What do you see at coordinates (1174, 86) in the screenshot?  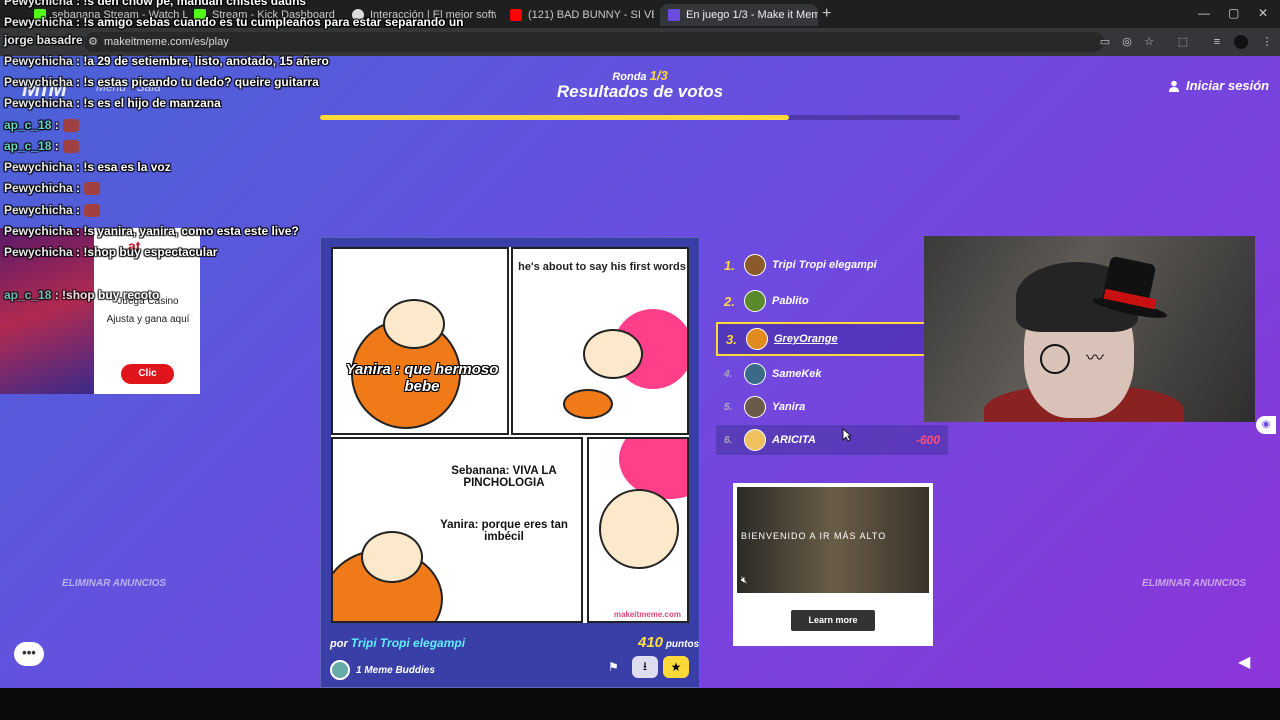 I see `user-icon` at bounding box center [1174, 86].